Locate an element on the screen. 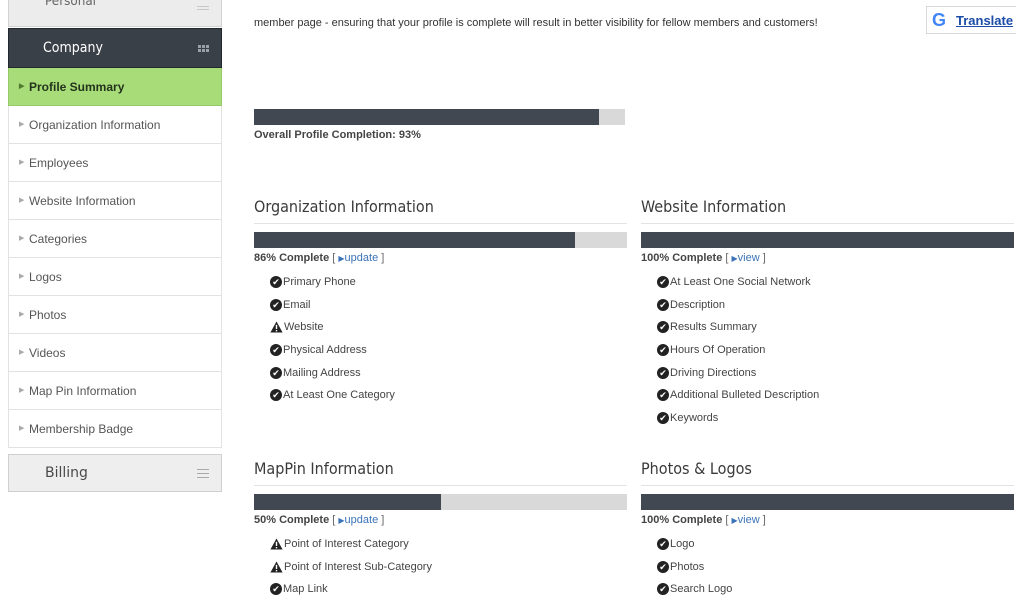  sidebar-item-membership-badge: ▶ Membership Badge is located at coordinates (115, 429).